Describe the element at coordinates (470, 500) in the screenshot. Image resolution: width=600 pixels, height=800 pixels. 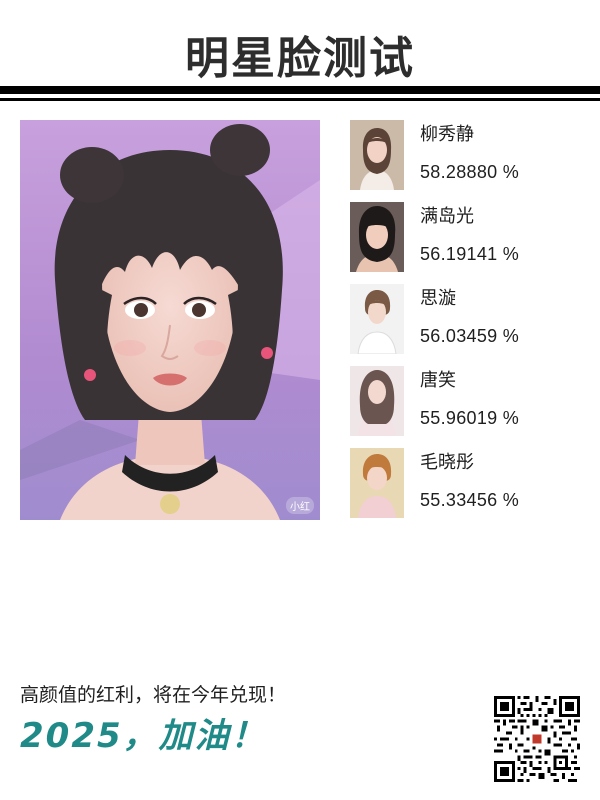
I see `similarity-score: 55.33456 %` at that location.